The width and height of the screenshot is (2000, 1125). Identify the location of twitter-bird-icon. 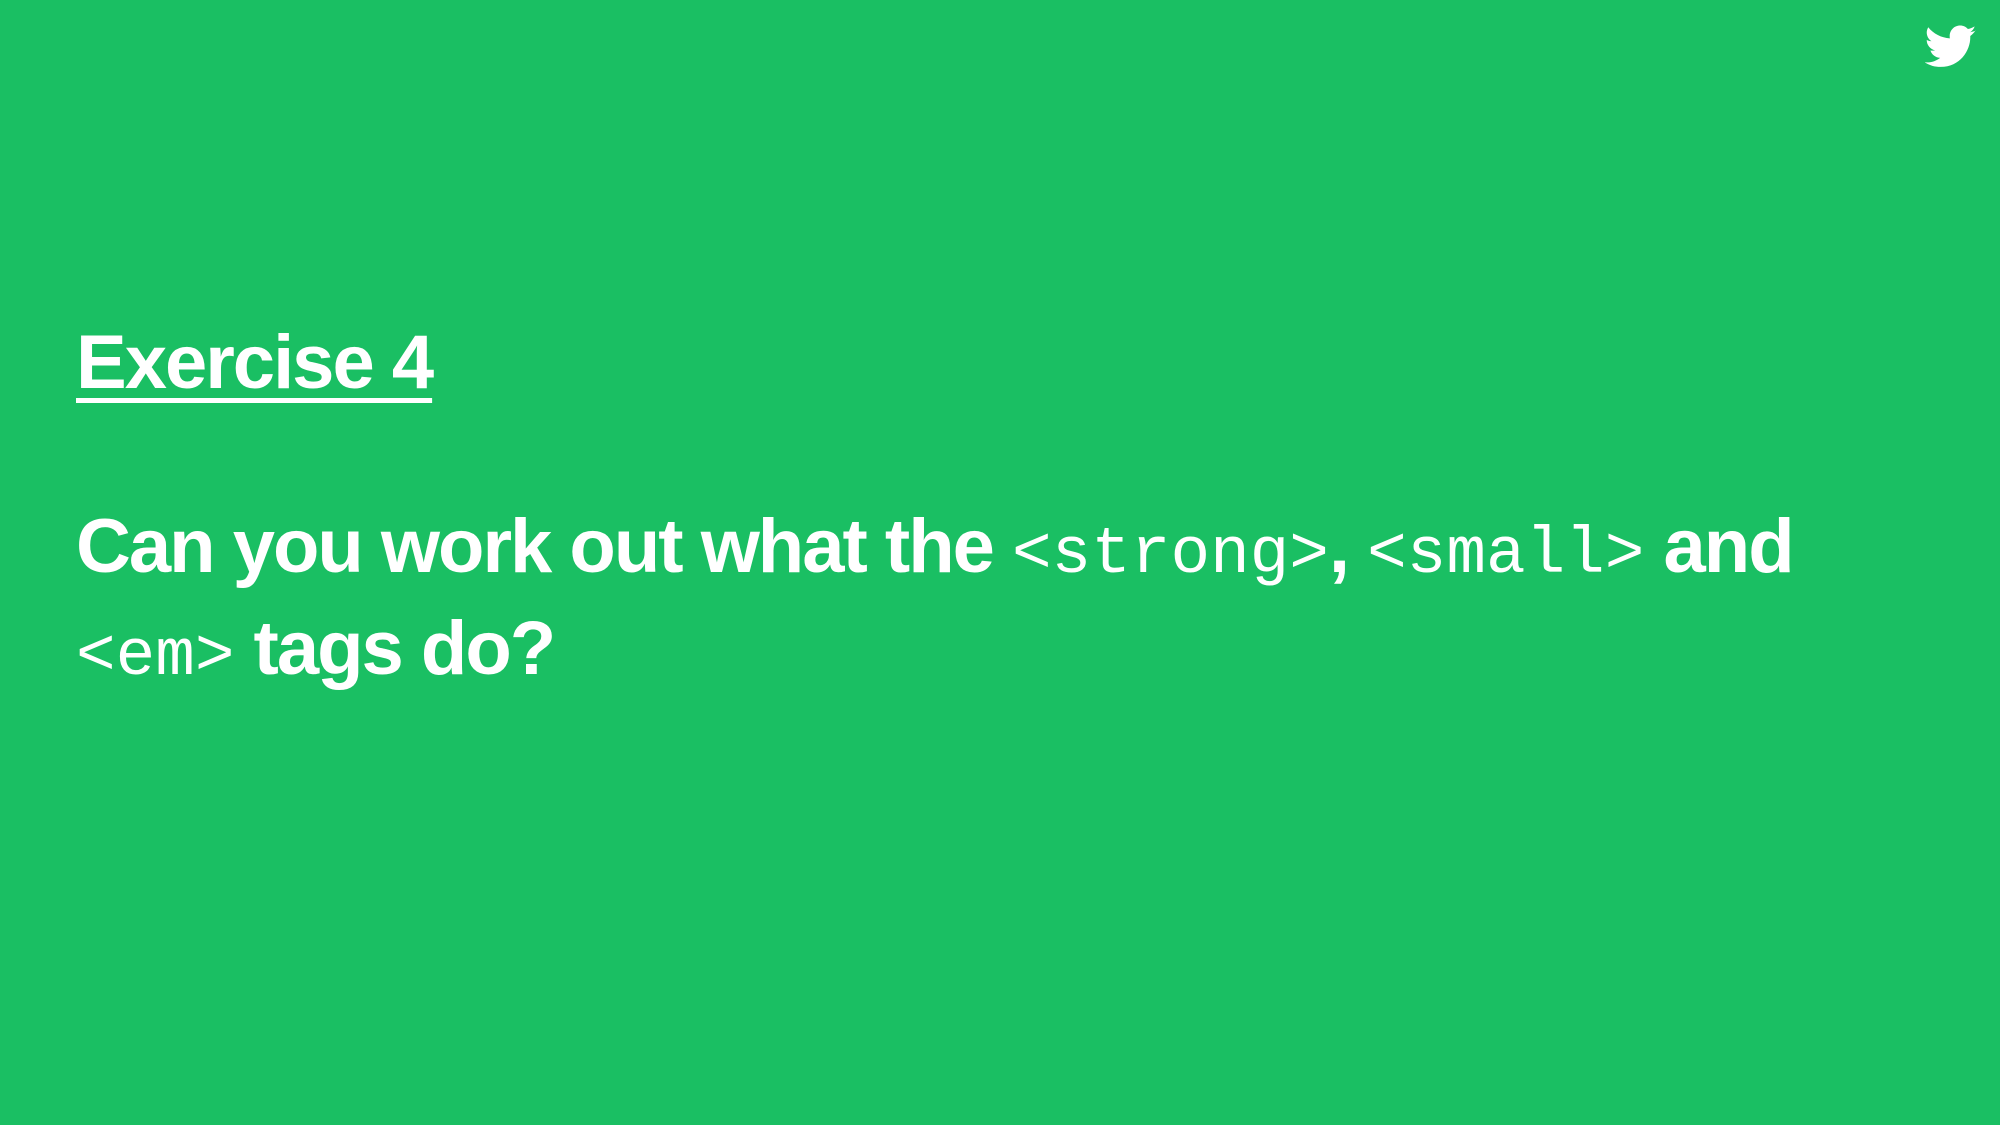
(1951, 47).